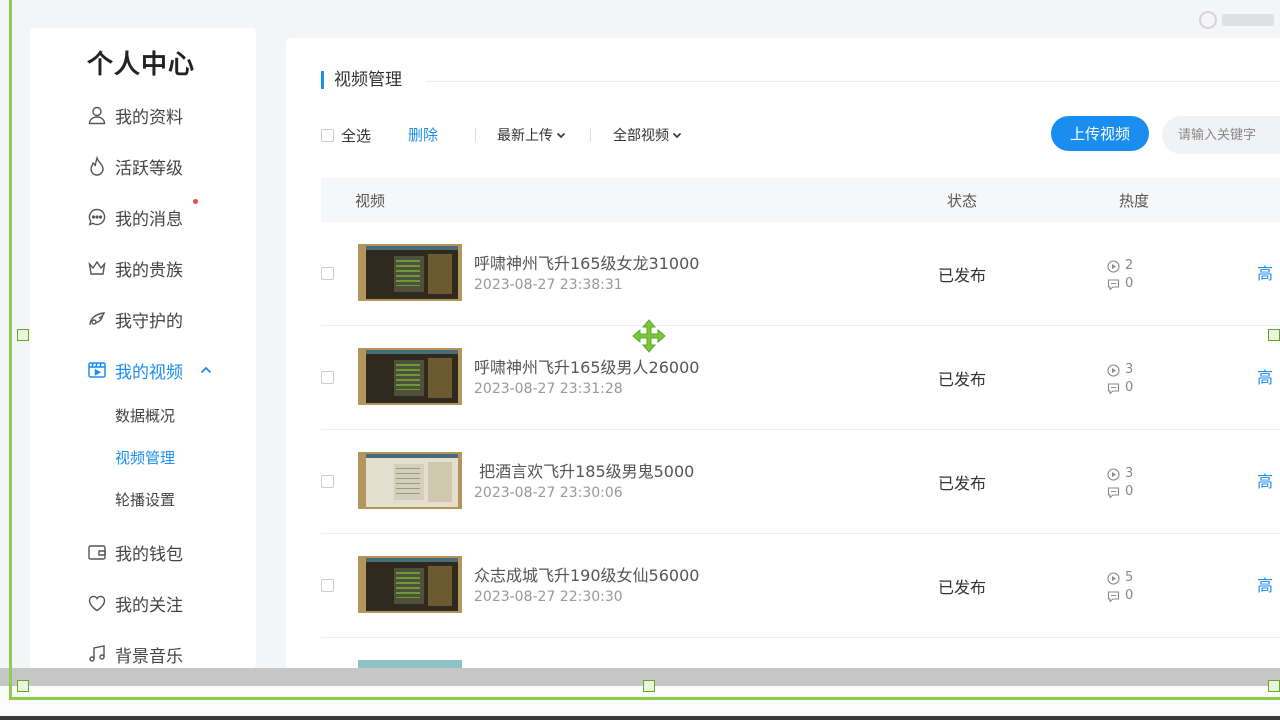  I want to click on column-header-heat: 热度, so click(1134, 201).